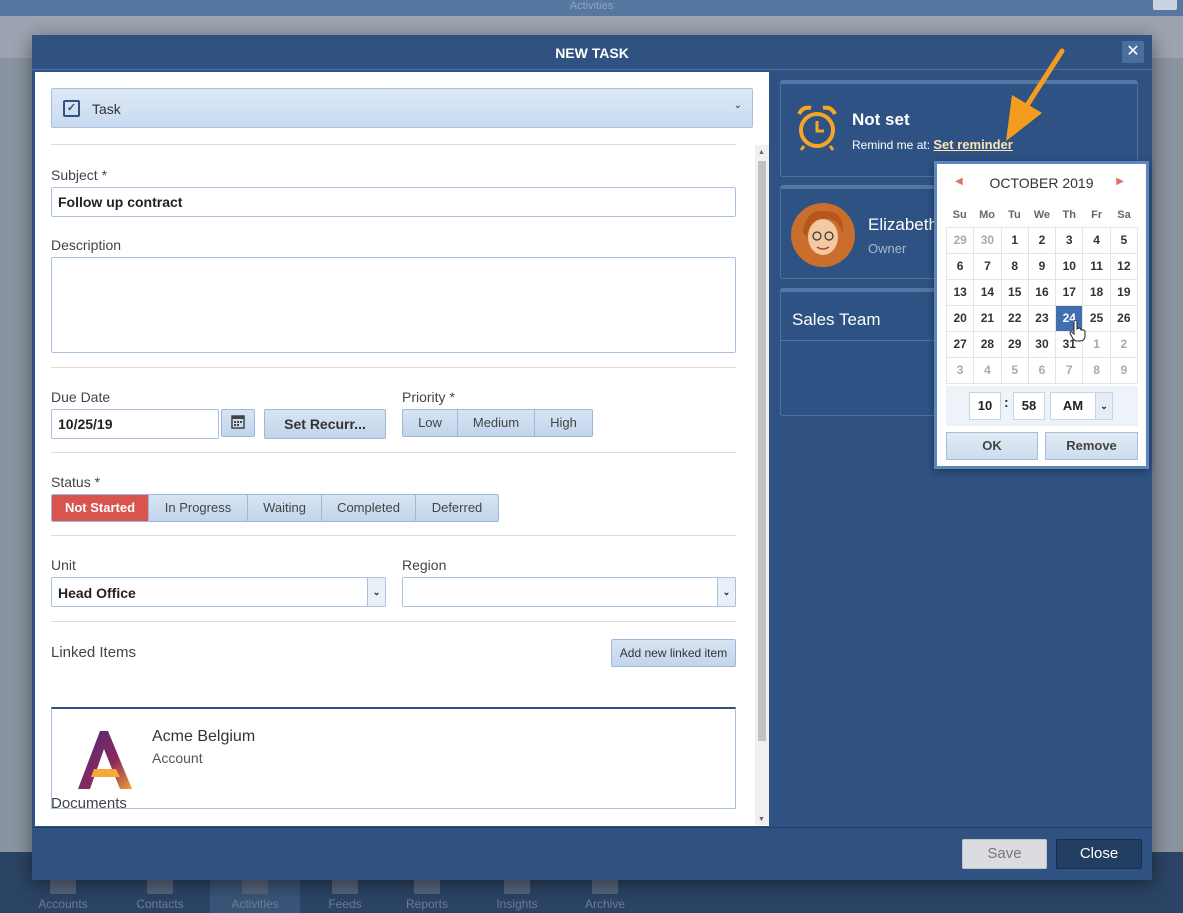 The height and width of the screenshot is (913, 1183). I want to click on day-cell: 12, so click(1124, 267).